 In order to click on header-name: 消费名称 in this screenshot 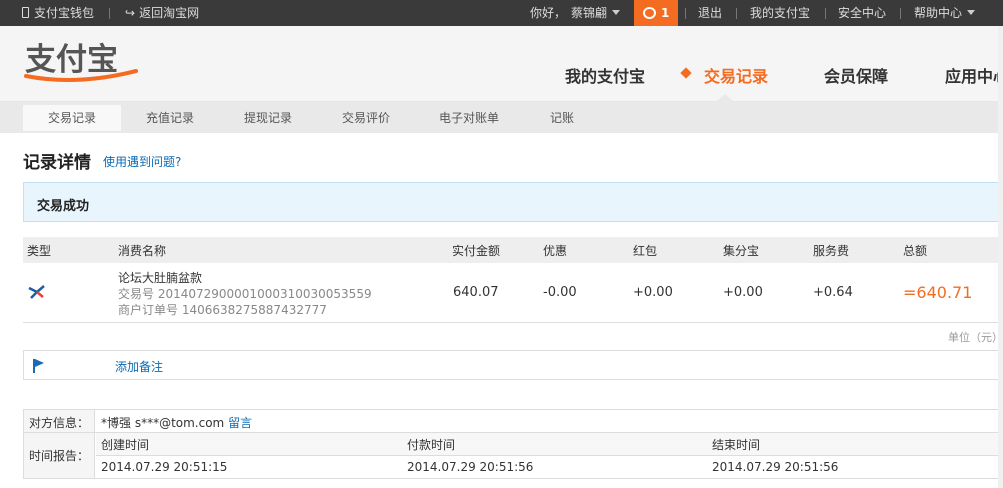, I will do `click(142, 251)`.